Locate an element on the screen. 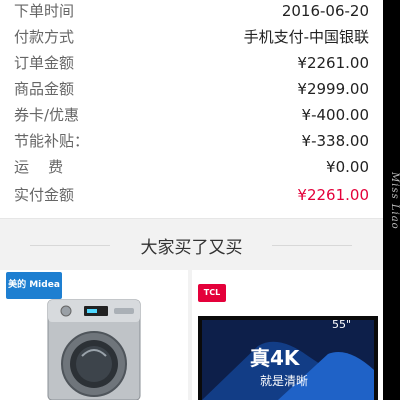 Image resolution: width=400 pixels, height=400 pixels. washing-machine-image is located at coordinates (94, 349).